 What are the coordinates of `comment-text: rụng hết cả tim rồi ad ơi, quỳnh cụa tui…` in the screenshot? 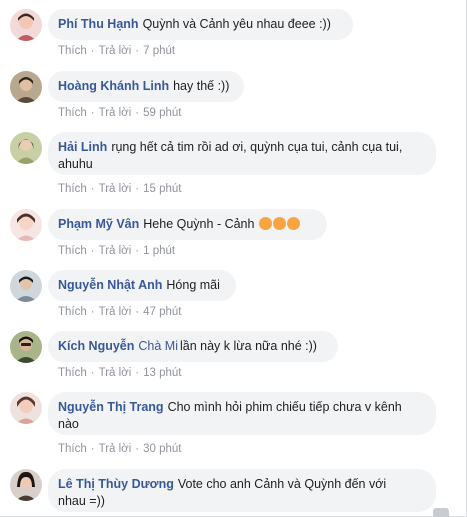 It's located at (257, 147).